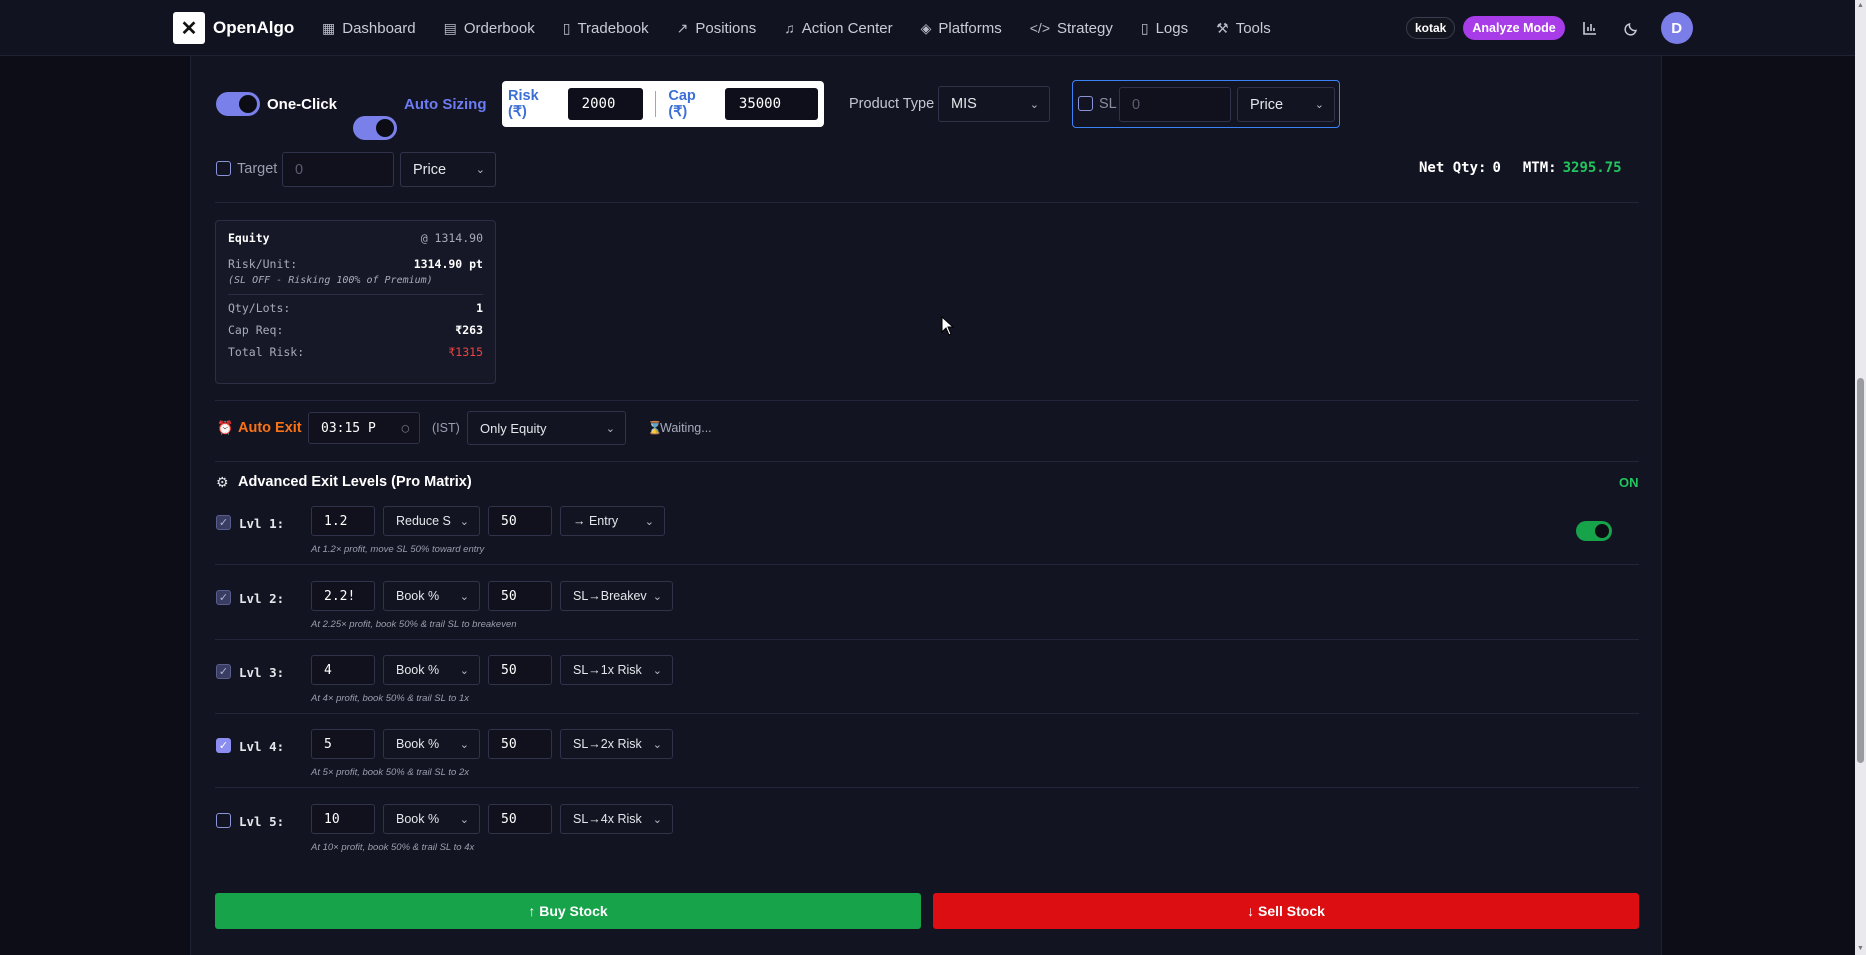 The height and width of the screenshot is (955, 1866). Describe the element at coordinates (607, 744) in the screenshot. I see `level-4-trail-value: SL→2x Risk` at that location.